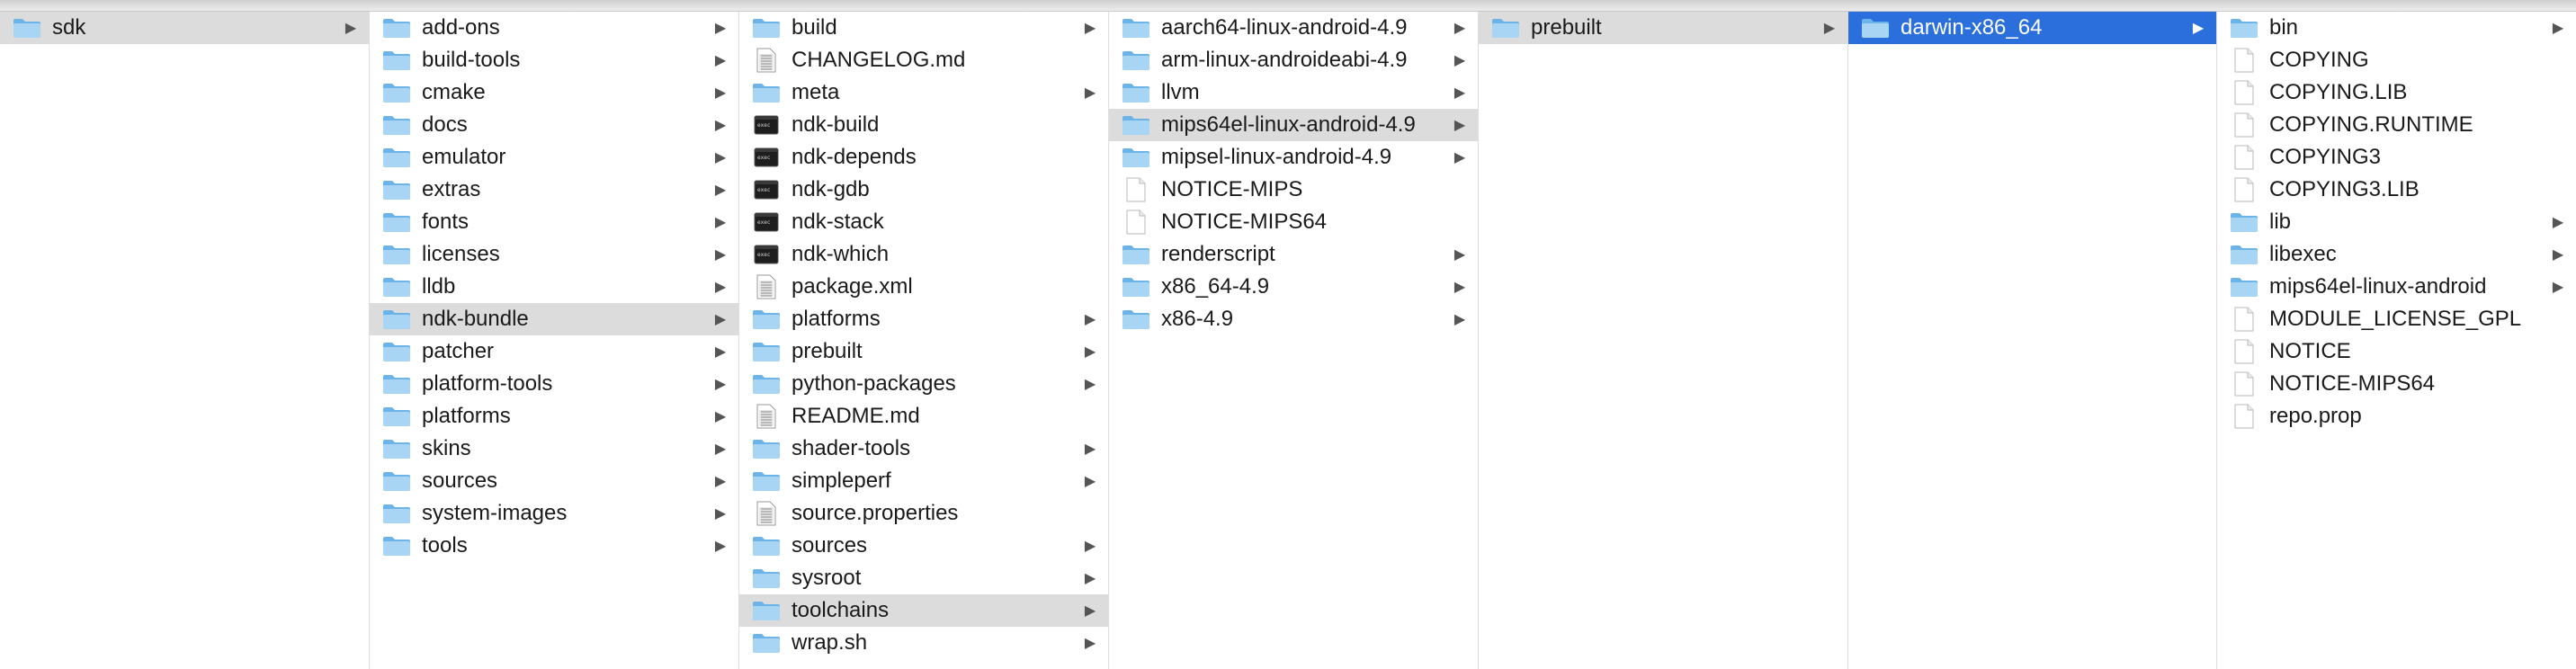 This screenshot has height=669, width=2576. What do you see at coordinates (554, 190) in the screenshot?
I see `folder-row: extras ▶` at bounding box center [554, 190].